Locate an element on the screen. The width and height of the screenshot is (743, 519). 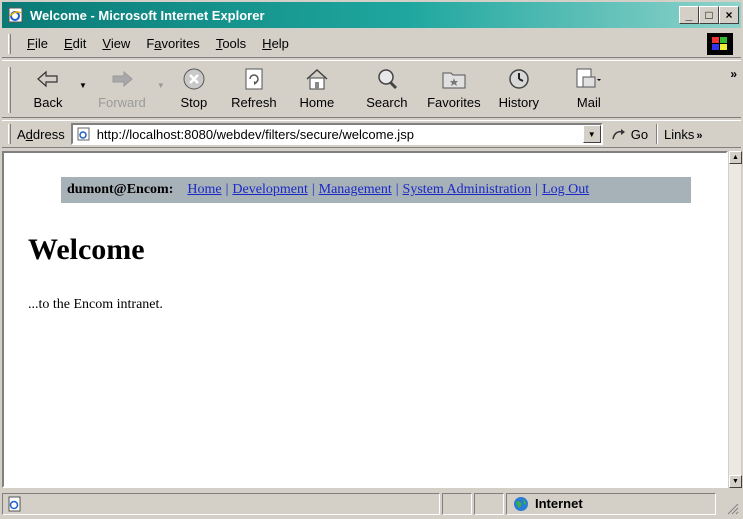
go-label: Go is located at coordinates (639, 134).